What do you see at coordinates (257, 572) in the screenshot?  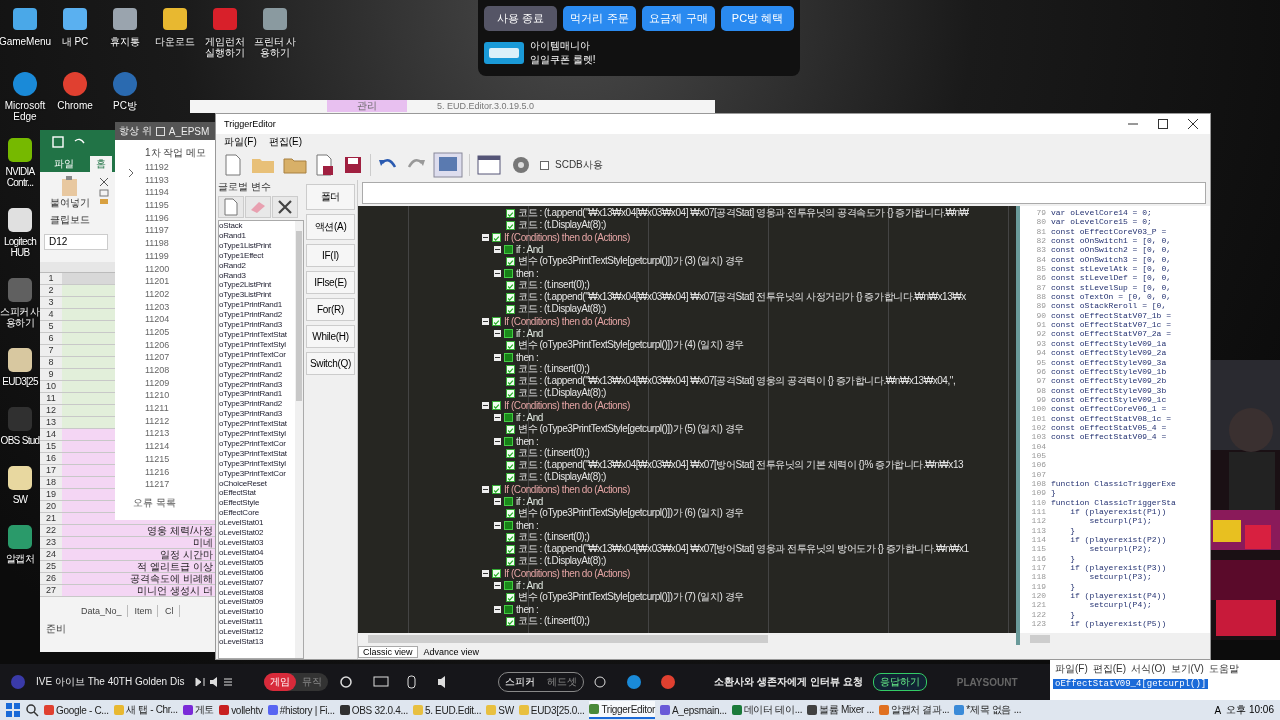 I see `variable-item: oLevelStat06` at bounding box center [257, 572].